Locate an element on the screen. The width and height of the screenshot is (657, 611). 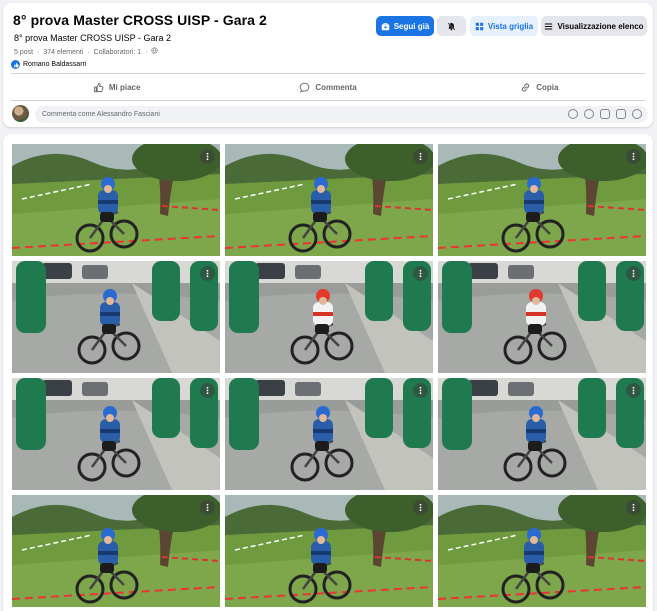
action-bar: Mi piace Commenta Copia is located at coordinates (328, 87).